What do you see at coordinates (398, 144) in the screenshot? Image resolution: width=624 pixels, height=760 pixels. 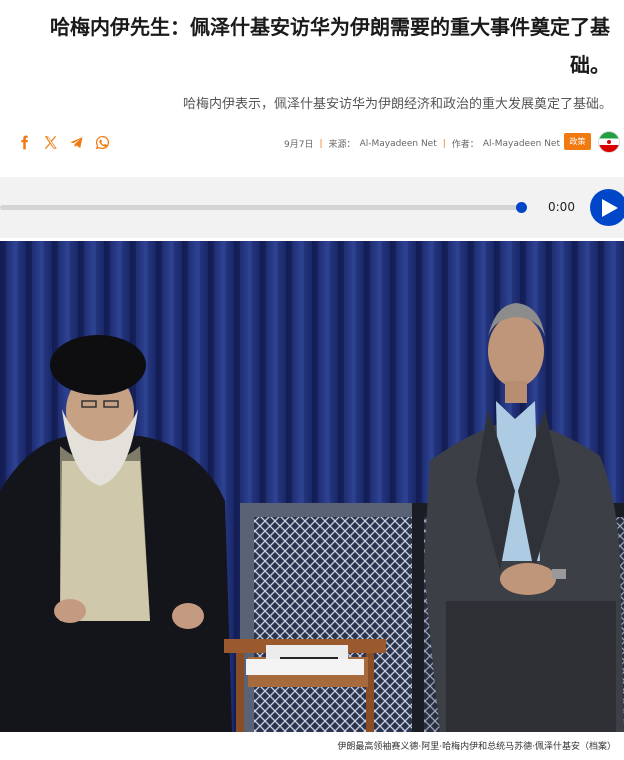 I see `source-name: Al-Mayadeen Net` at bounding box center [398, 144].